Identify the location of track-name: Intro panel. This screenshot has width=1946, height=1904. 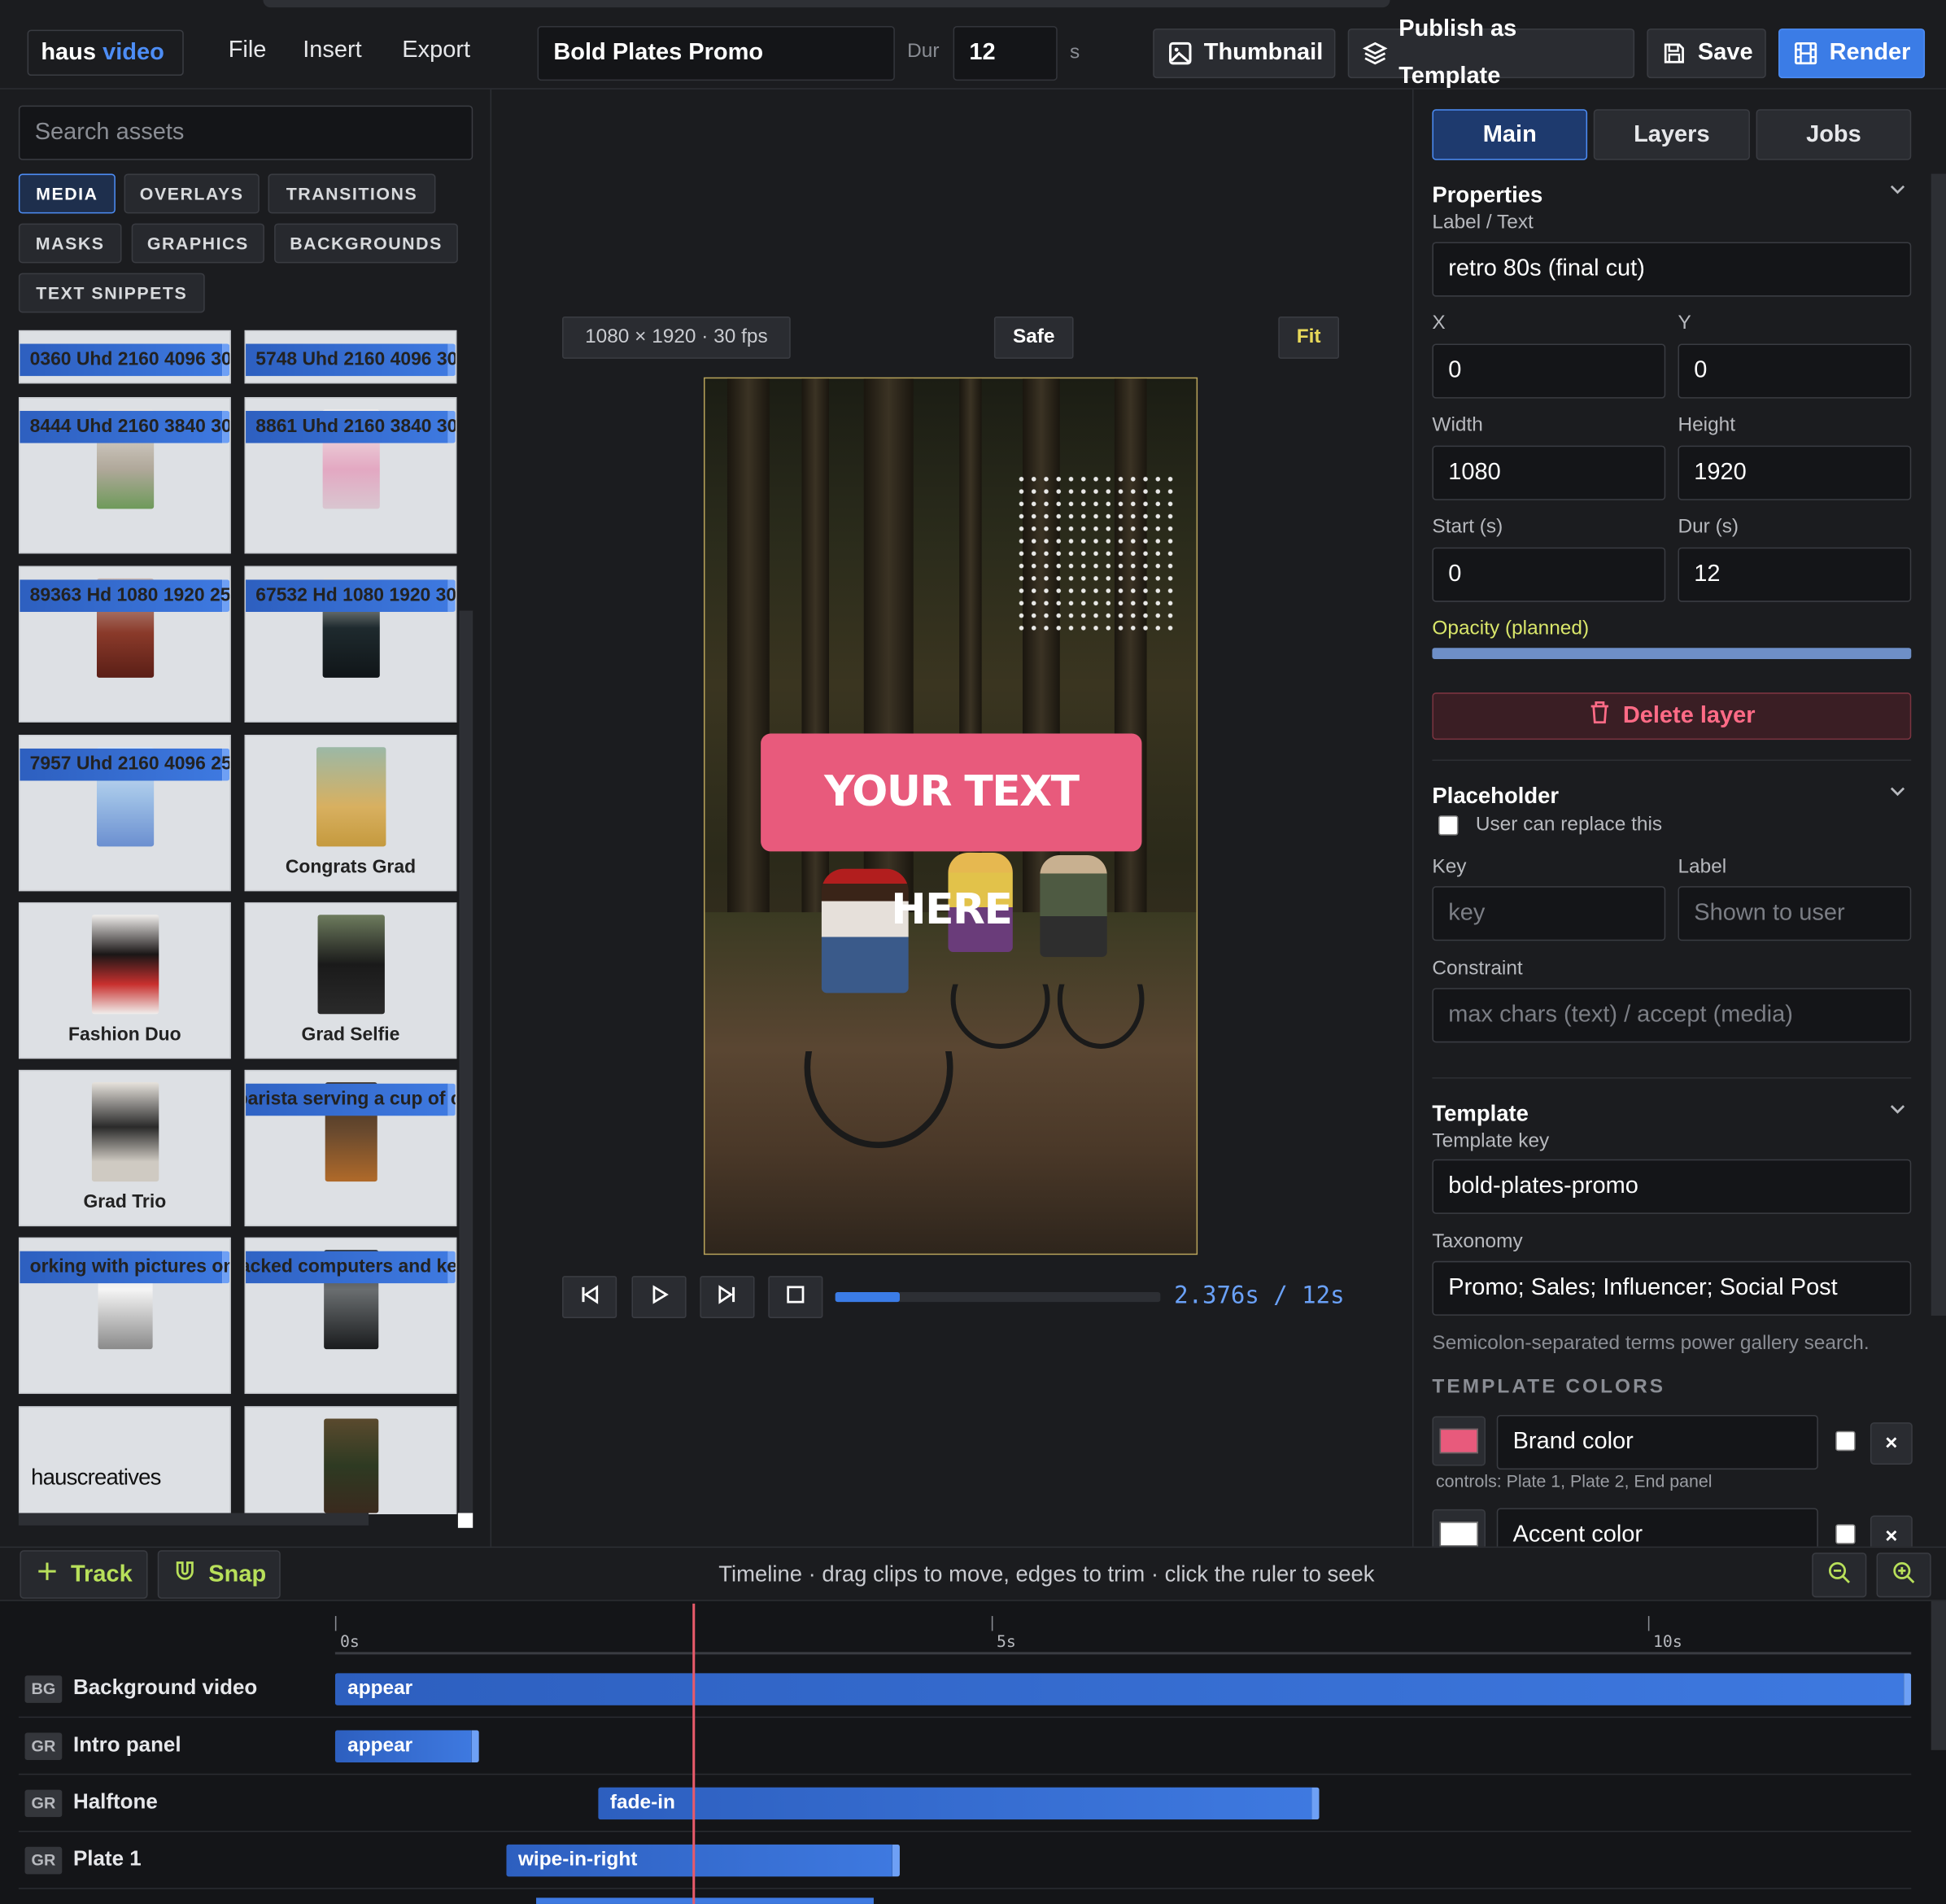
(127, 1745).